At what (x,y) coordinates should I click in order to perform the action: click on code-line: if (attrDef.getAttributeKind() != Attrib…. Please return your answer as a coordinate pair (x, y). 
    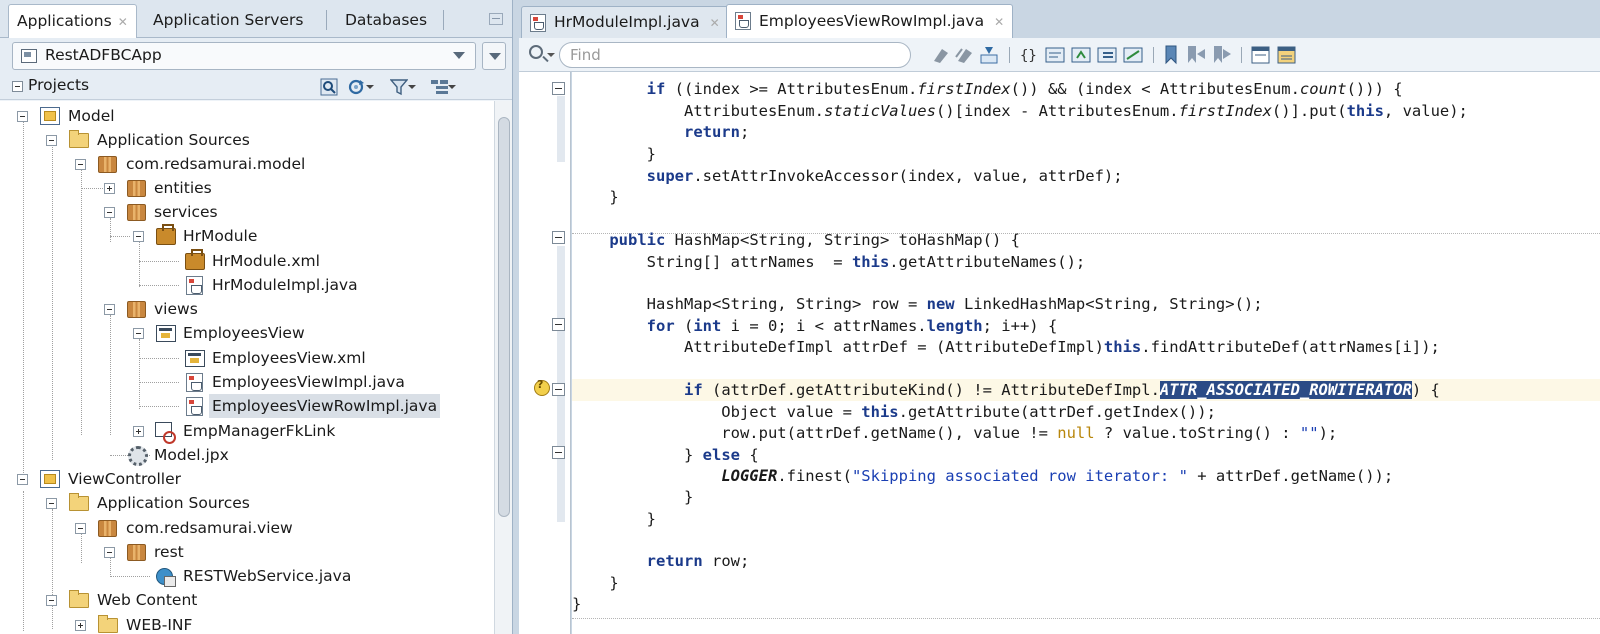
    Looking at the image, I should click on (1086, 390).